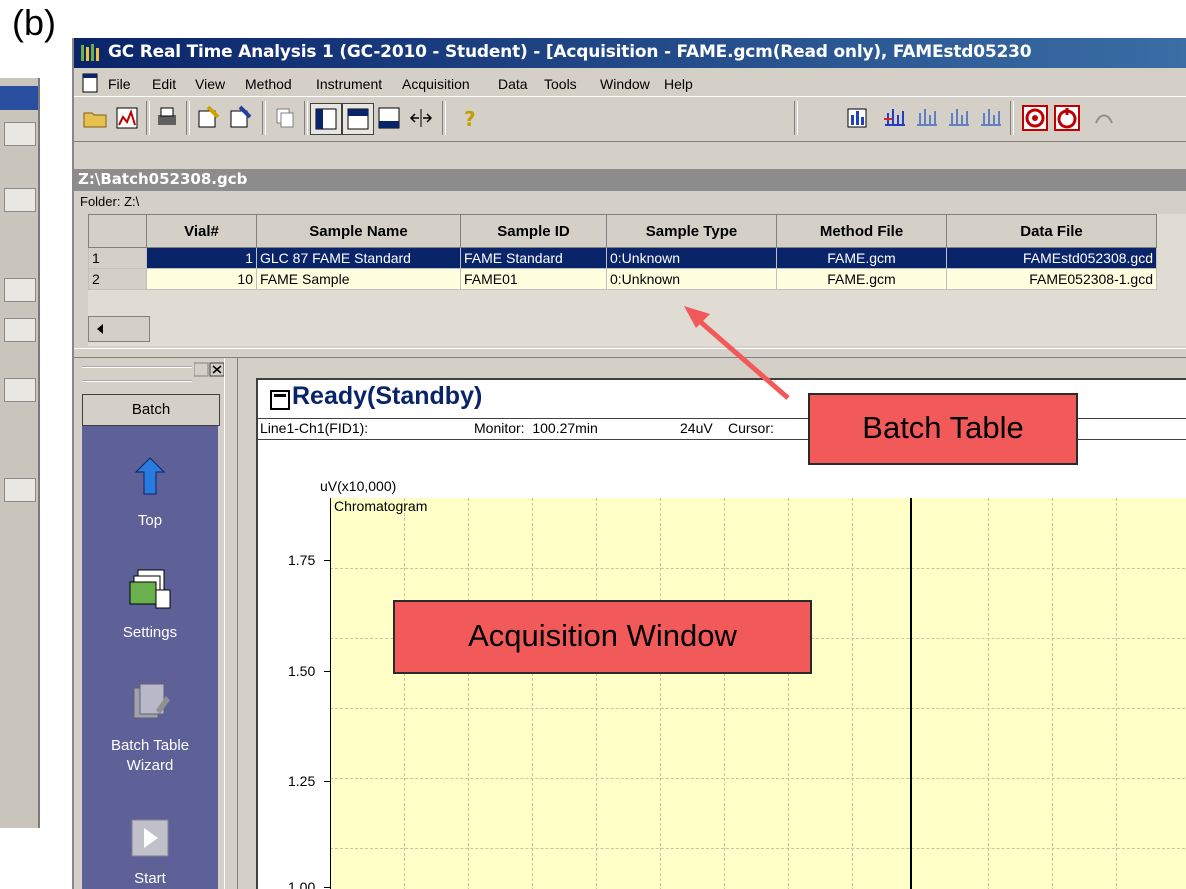 This screenshot has width=1186, height=889. Describe the element at coordinates (302, 884) in the screenshot. I see `y-tick-label: 1.00` at that location.